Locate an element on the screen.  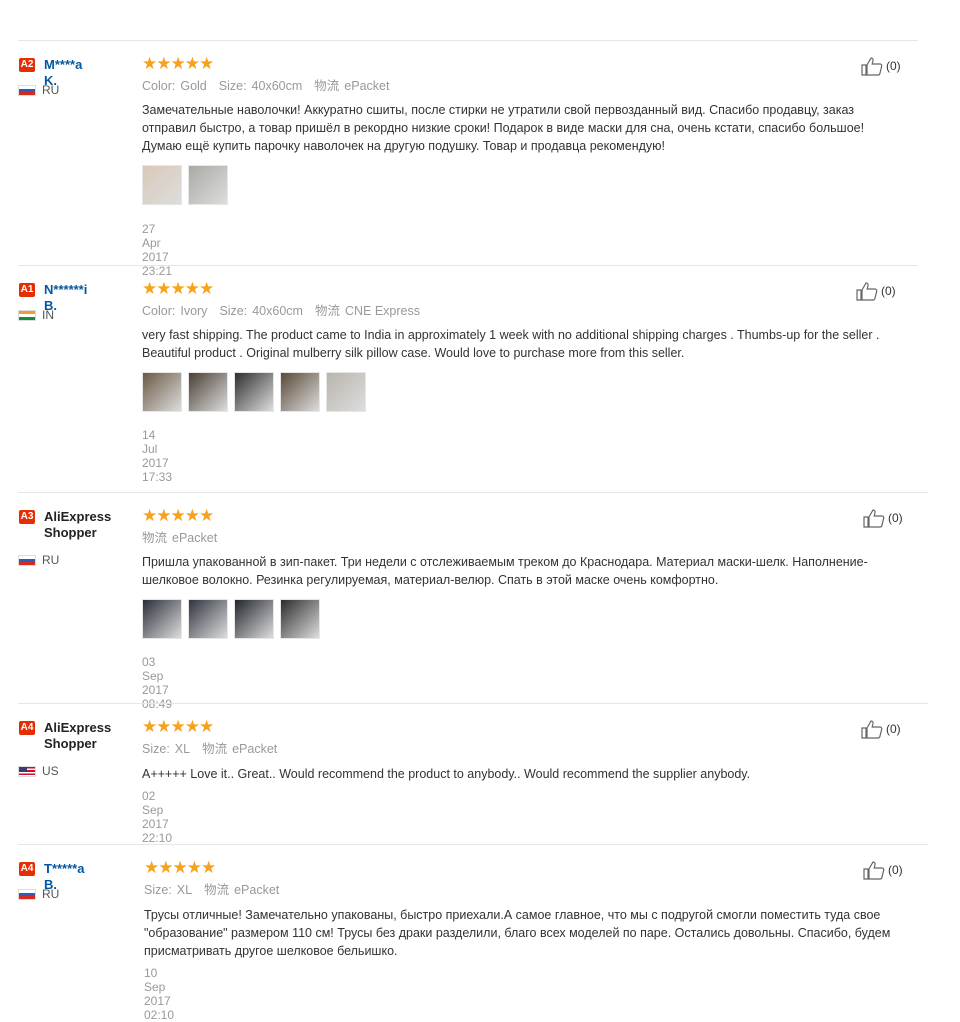
review-date: 14 Jul 2017 17:33 is located at coordinates (157, 456).